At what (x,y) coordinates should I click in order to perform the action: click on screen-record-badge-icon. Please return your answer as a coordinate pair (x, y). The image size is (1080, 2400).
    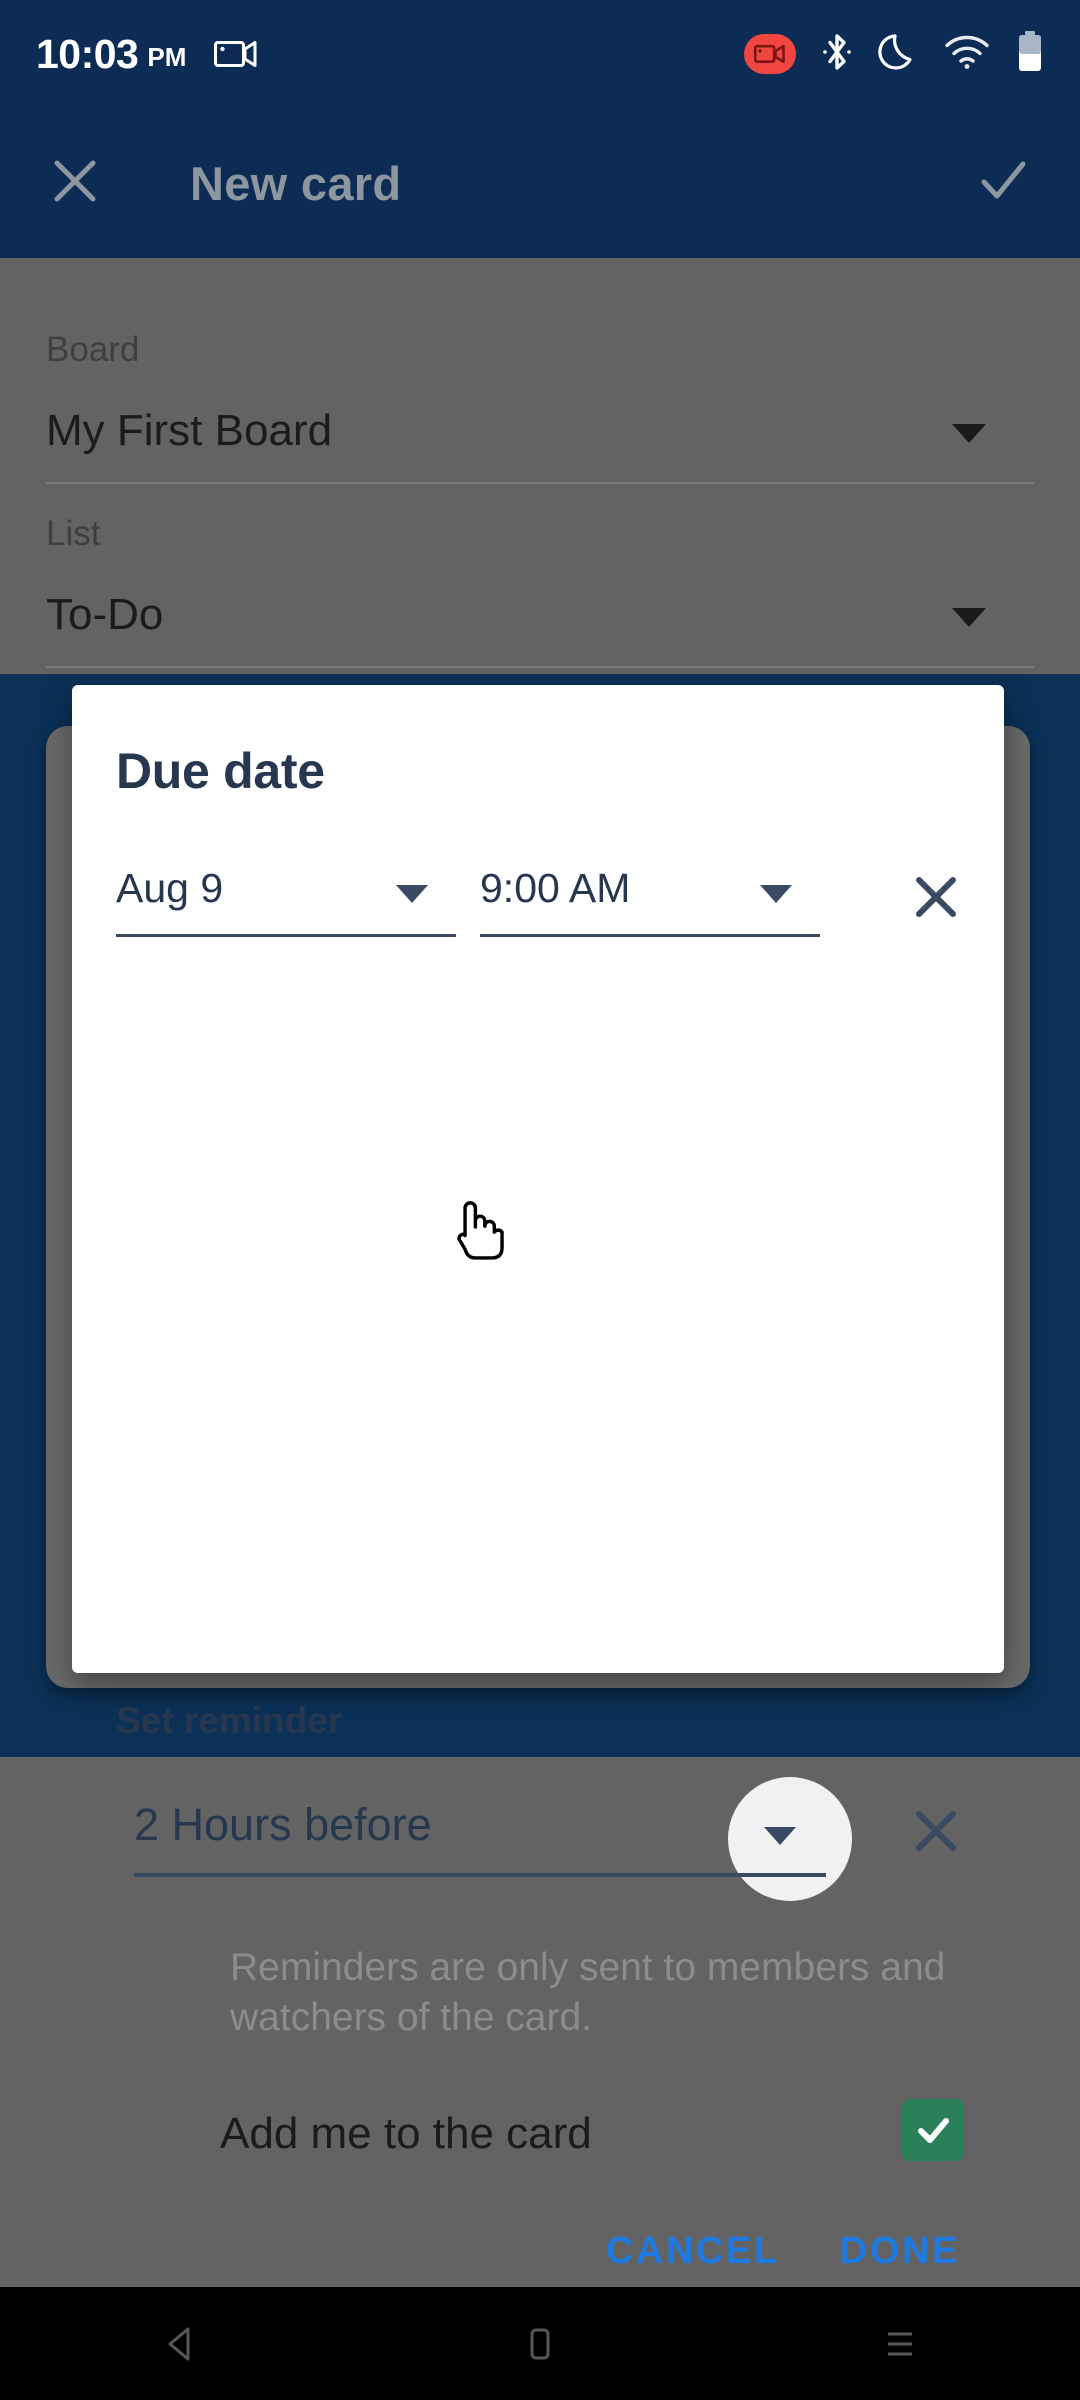
    Looking at the image, I should click on (770, 54).